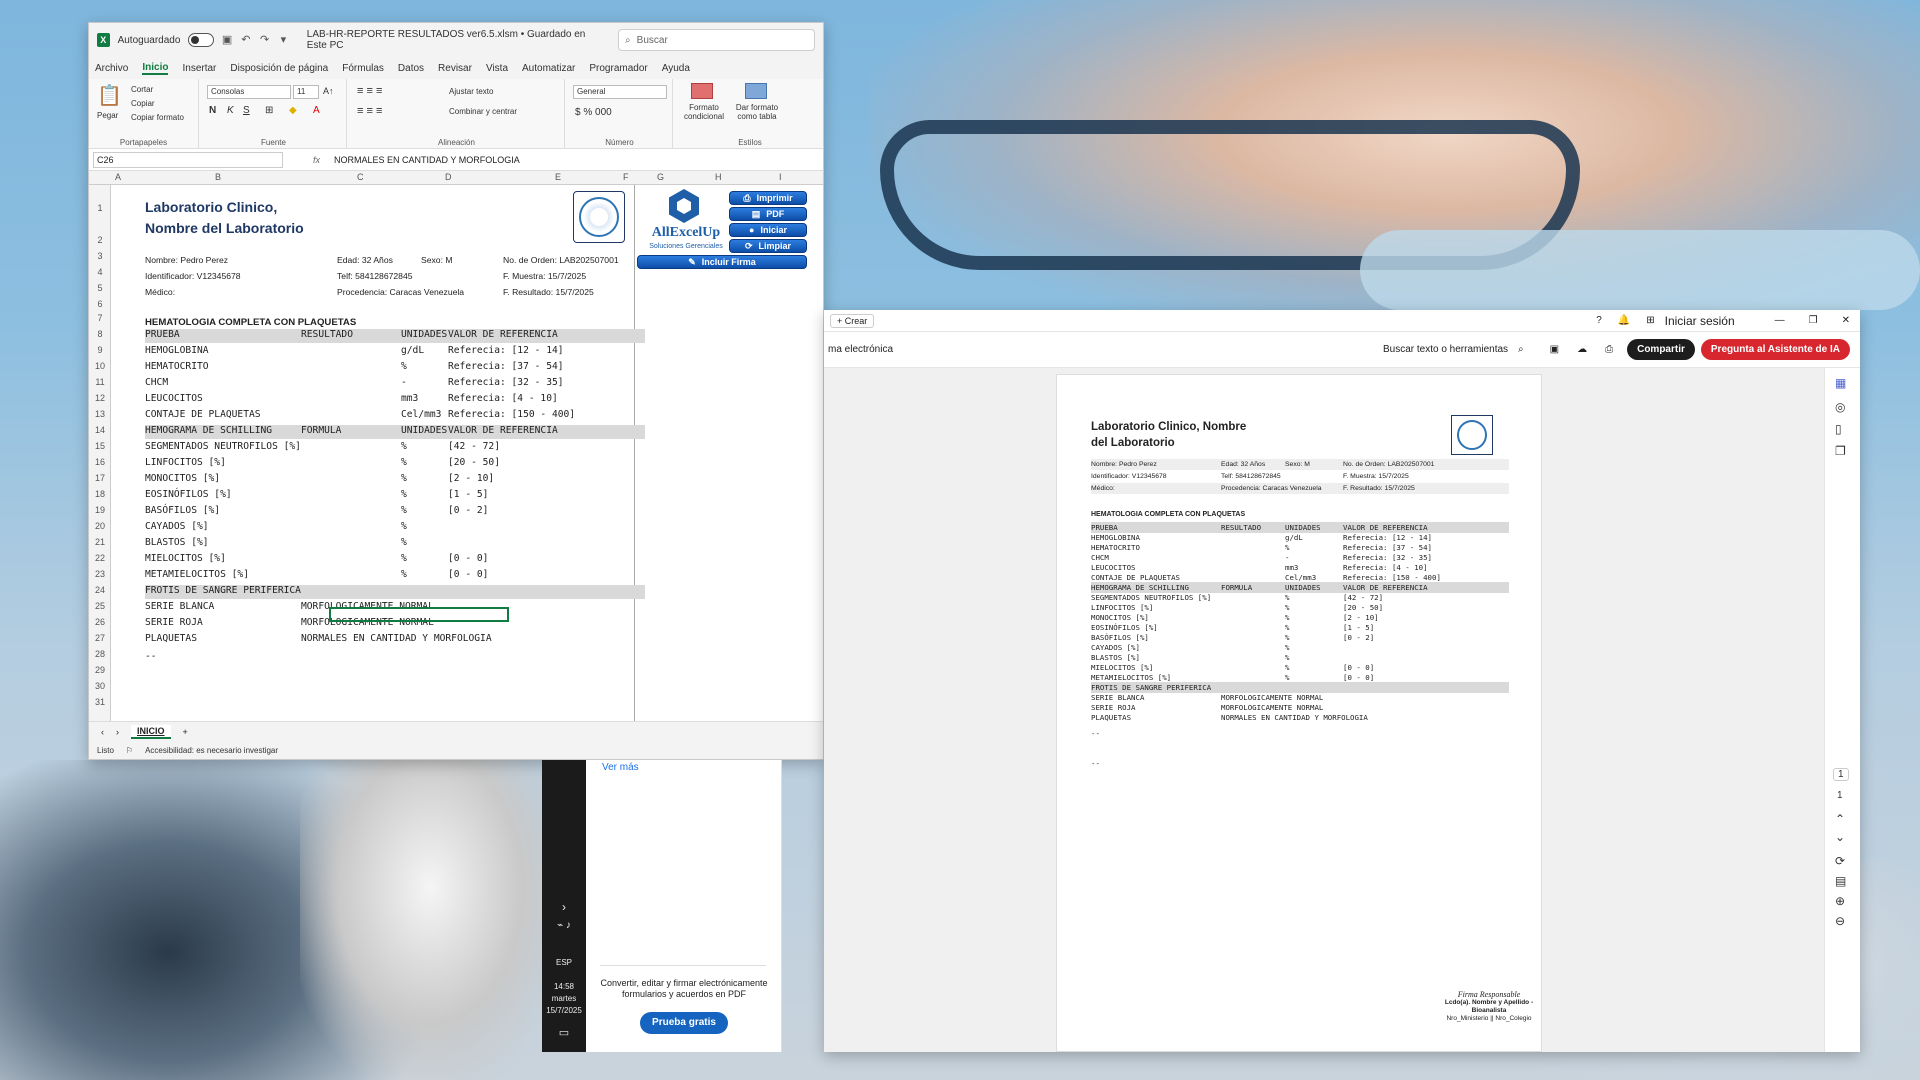  Describe the element at coordinates (316, 110) in the screenshot. I see `font-color-icon: A` at that location.